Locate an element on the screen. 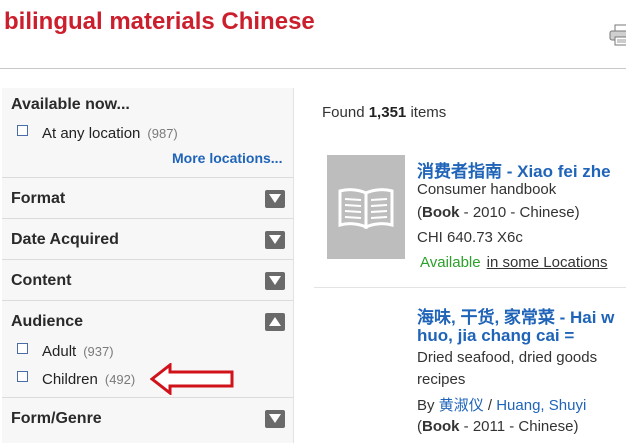  result-1-title: 消费者指南 - Xiao fei zhe is located at coordinates (514, 169).